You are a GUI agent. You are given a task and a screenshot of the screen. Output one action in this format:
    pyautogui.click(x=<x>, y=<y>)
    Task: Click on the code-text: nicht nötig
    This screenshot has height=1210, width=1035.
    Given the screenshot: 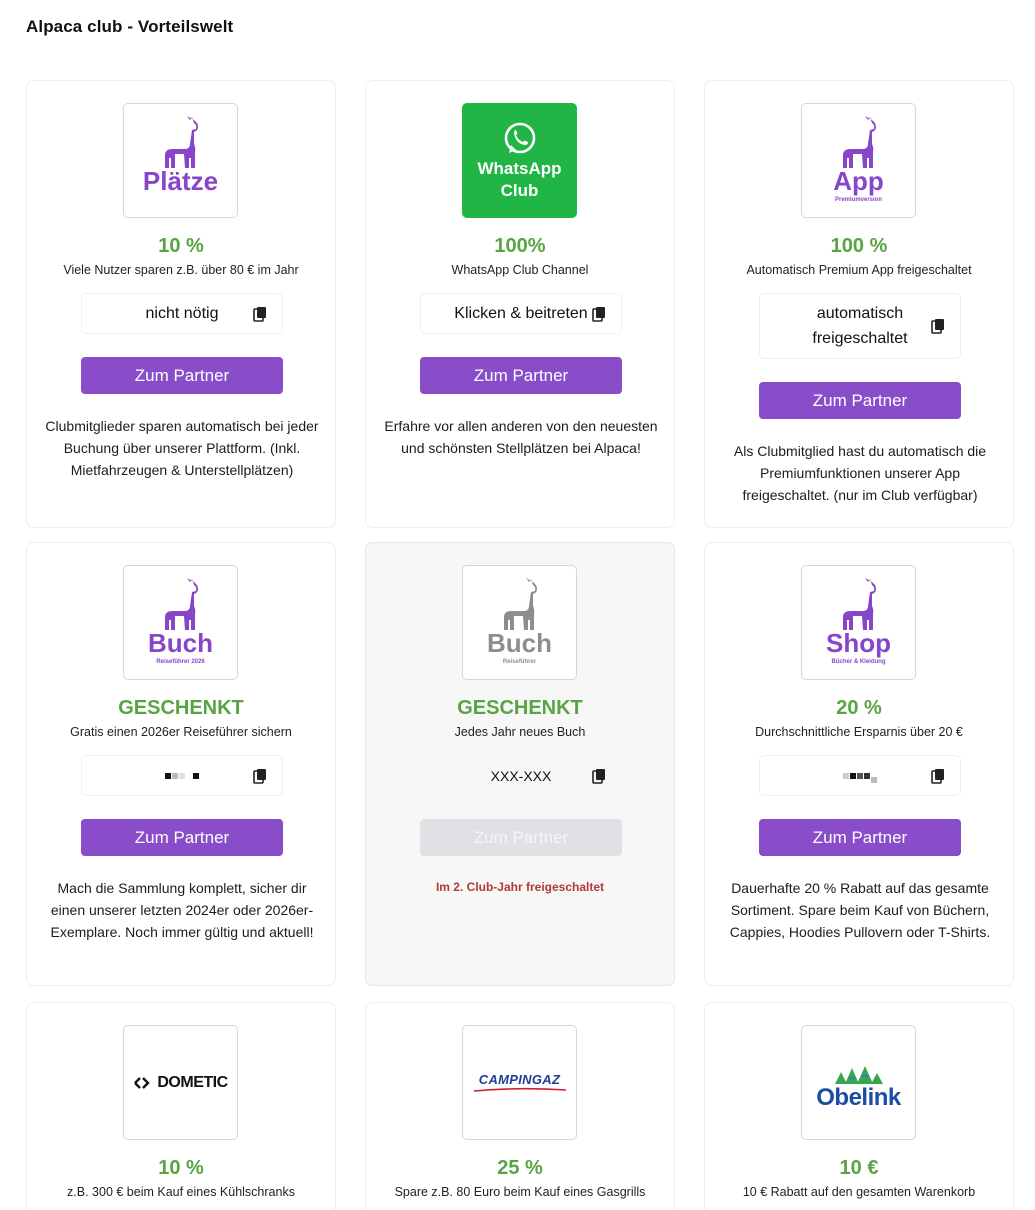 What is the action you would take?
    pyautogui.click(x=182, y=313)
    